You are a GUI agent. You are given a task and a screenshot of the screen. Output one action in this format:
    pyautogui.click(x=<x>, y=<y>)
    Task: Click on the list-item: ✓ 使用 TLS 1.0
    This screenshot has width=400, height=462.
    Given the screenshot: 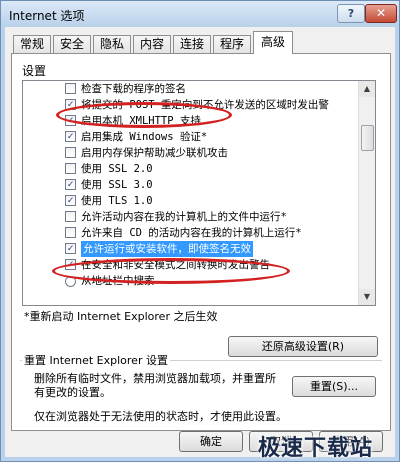 What is the action you would take?
    pyautogui.click(x=188, y=201)
    